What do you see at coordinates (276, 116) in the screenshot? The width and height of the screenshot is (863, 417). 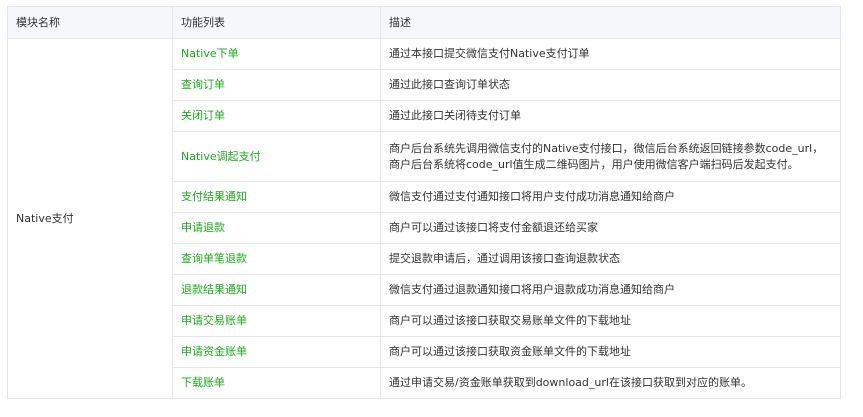 I see `function-cell: 关闭订单` at bounding box center [276, 116].